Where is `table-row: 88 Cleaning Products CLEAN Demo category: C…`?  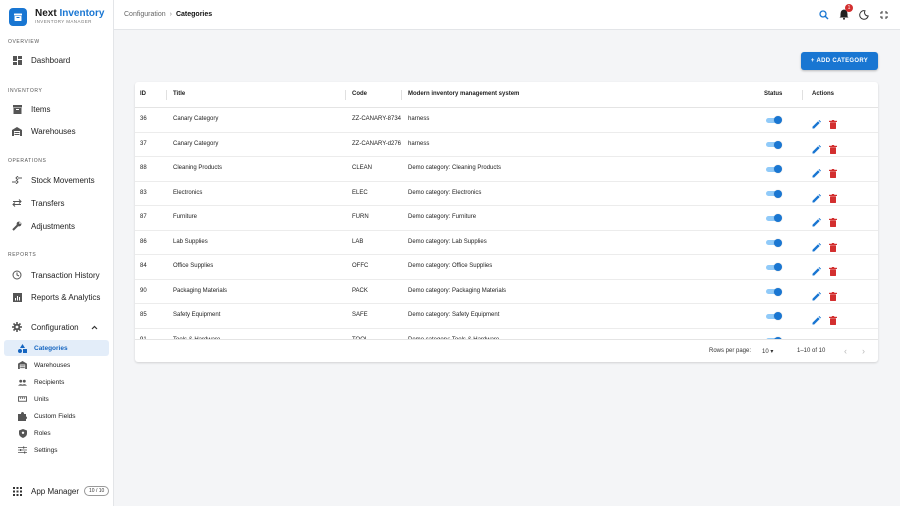
table-row: 88 Cleaning Products CLEAN Demo category: C… is located at coordinates (506, 169).